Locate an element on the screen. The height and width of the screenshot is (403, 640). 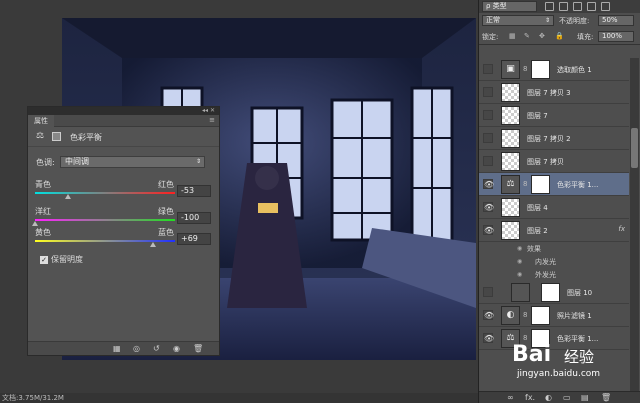
lock-move-icon: ✥ is located at coordinates (542, 36).